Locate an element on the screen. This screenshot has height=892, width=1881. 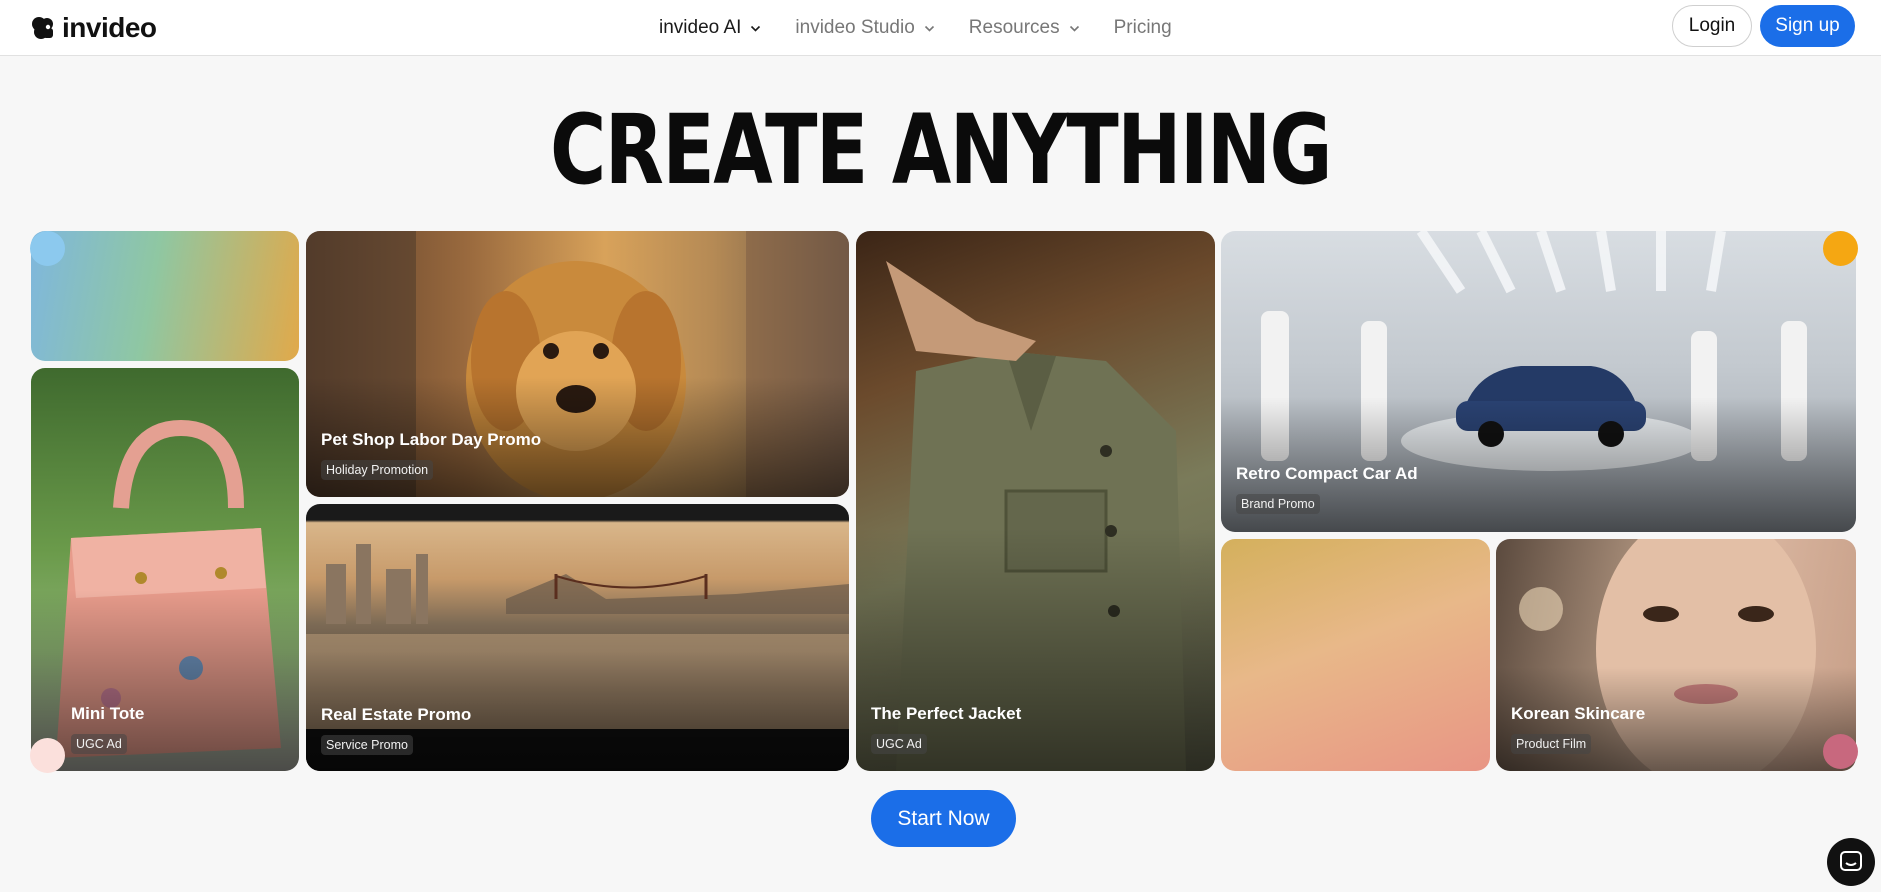
video-tile-mini-tote: Mini Tote UGC Ad is located at coordinates (165, 569).